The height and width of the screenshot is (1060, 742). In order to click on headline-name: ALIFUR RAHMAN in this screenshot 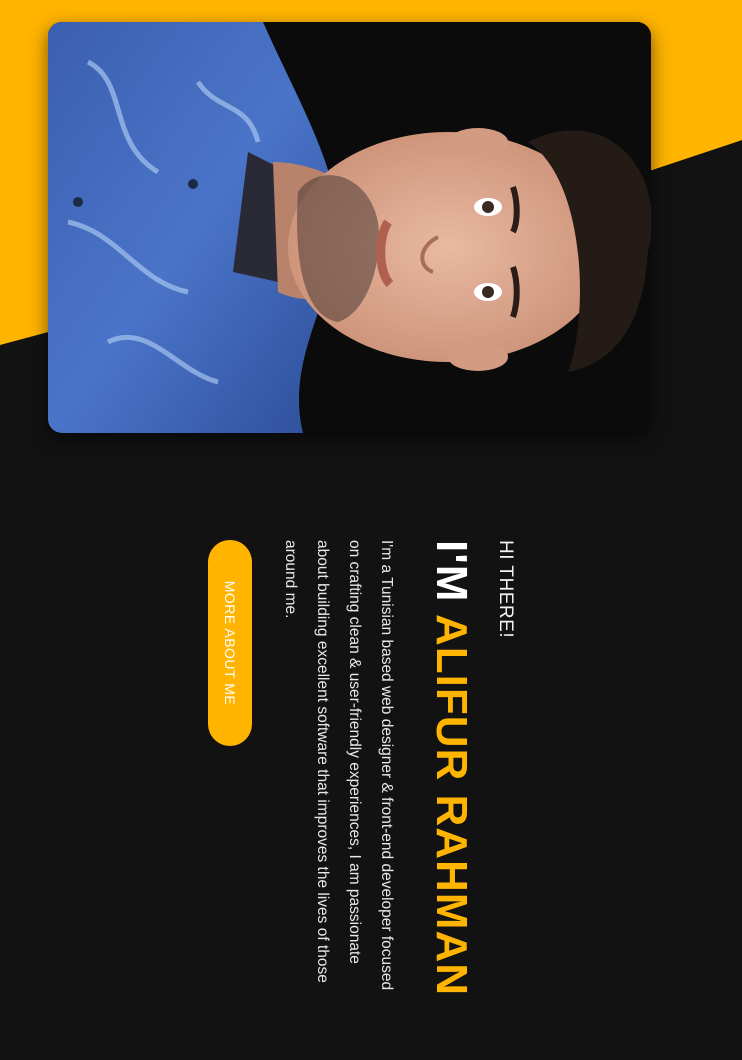, I will do `click(451, 804)`.